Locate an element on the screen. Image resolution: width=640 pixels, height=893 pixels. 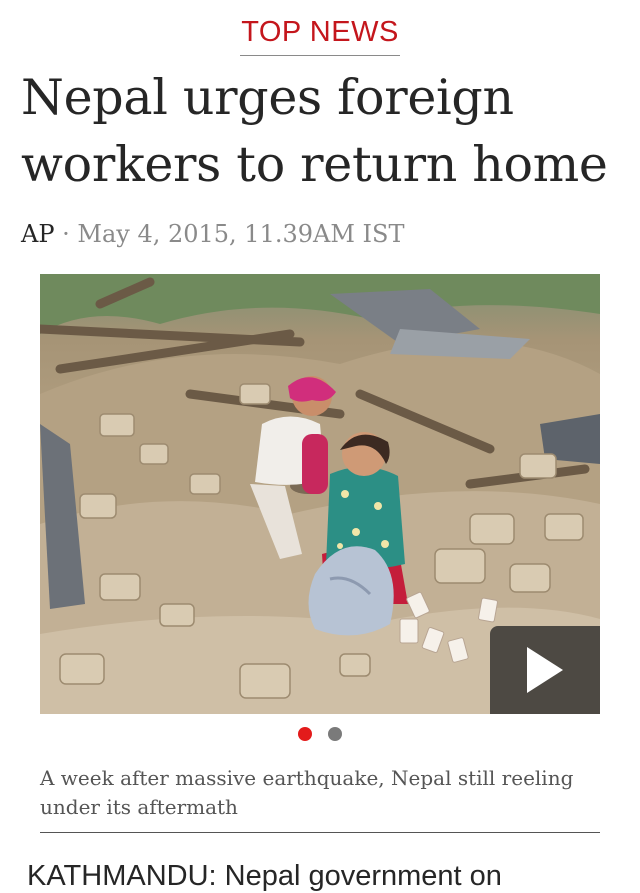
article-byline: AP · May 4, 2015, 11.39AM IST is located at coordinates (212, 234).